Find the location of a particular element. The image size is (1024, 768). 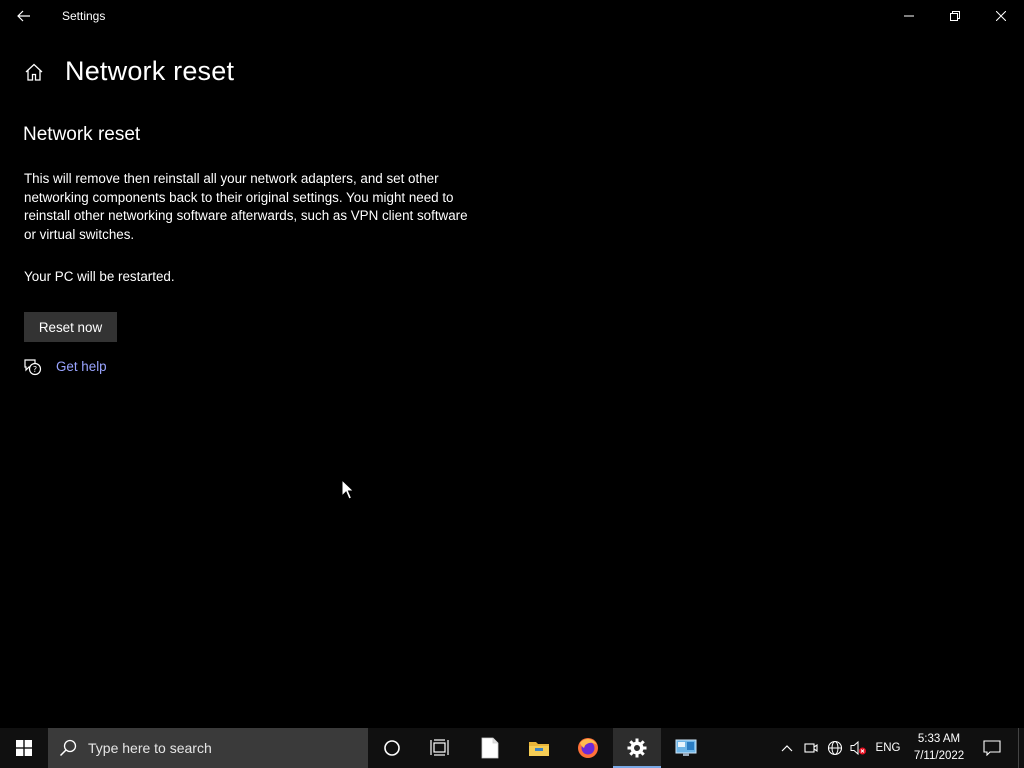

network-tray-button is located at coordinates (835, 748).